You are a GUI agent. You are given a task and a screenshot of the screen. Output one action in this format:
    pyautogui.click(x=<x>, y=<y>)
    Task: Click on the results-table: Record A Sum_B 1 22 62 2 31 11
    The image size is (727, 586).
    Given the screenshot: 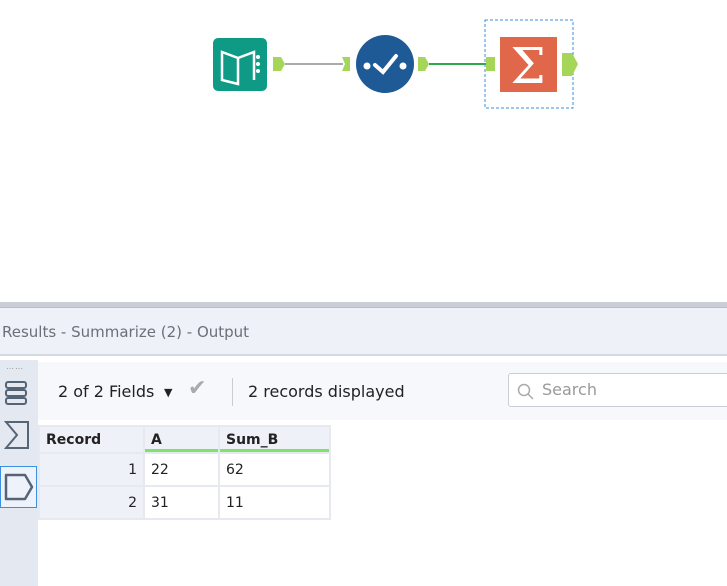 What is the action you would take?
    pyautogui.click(x=184, y=472)
    